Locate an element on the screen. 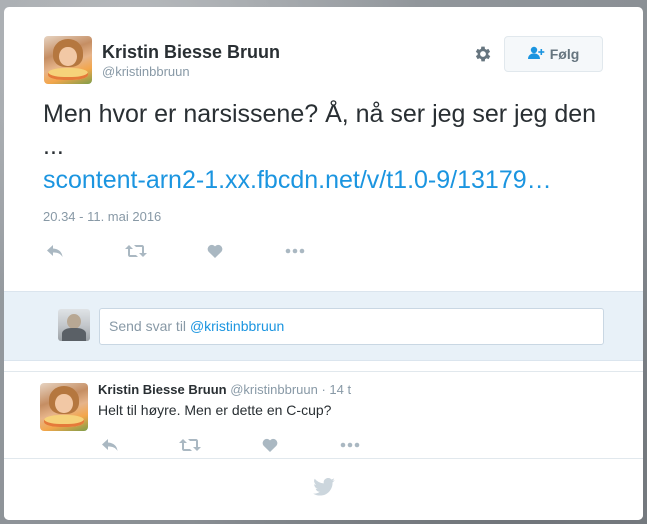 This screenshot has height=524, width=647. reply-composer: Send svar til @kristinbbruun is located at coordinates (323, 326).